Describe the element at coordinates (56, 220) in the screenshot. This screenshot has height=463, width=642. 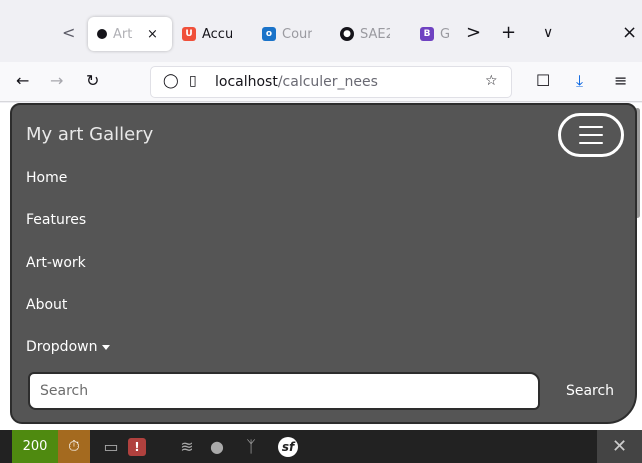
I see `nav-link-features: Features` at that location.